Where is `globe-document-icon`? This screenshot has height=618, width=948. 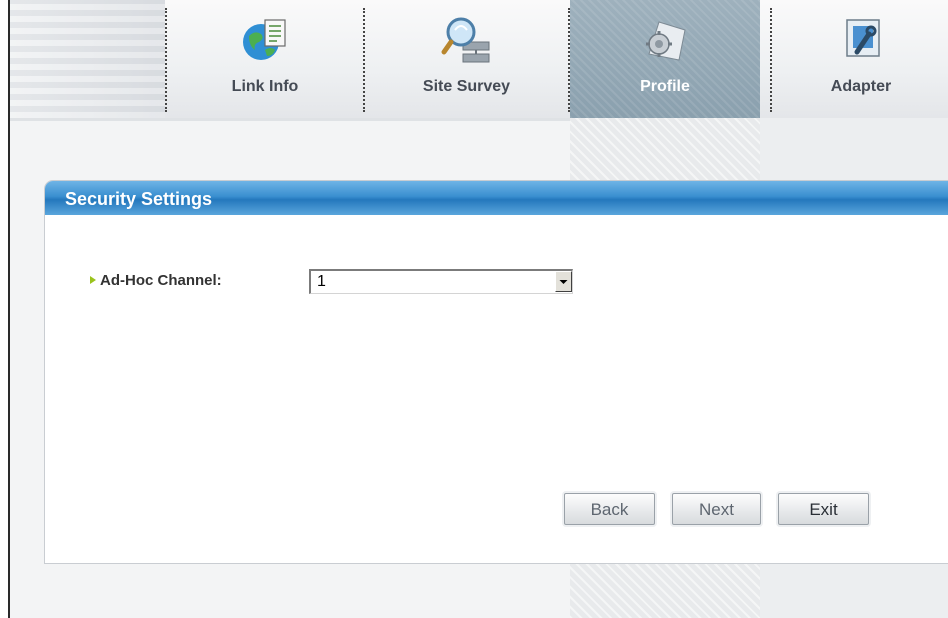 globe-document-icon is located at coordinates (264, 39).